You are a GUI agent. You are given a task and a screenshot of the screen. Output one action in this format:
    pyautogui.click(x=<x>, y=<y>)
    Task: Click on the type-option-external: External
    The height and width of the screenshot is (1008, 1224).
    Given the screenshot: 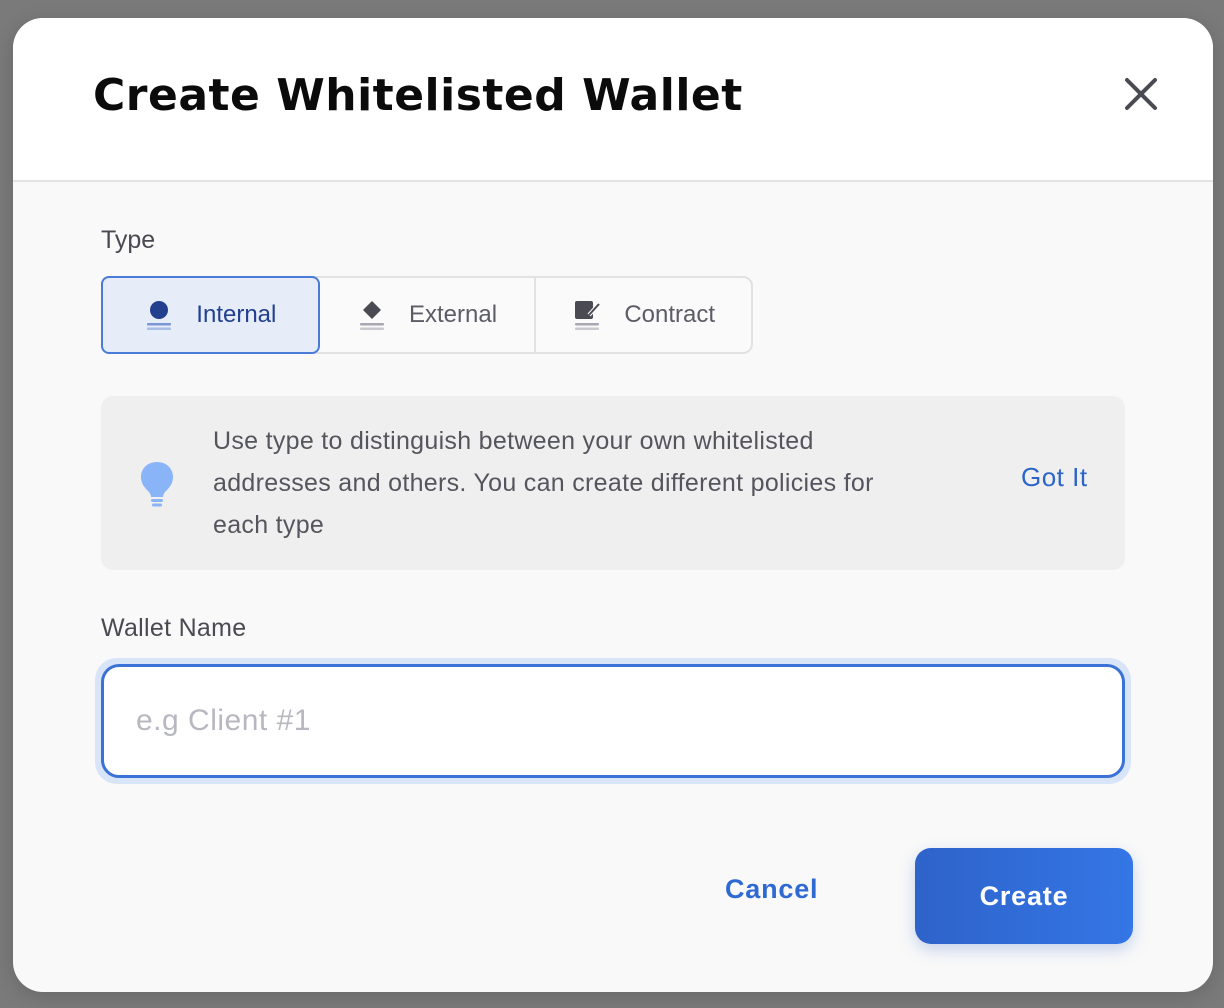 What is the action you would take?
    pyautogui.click(x=428, y=315)
    